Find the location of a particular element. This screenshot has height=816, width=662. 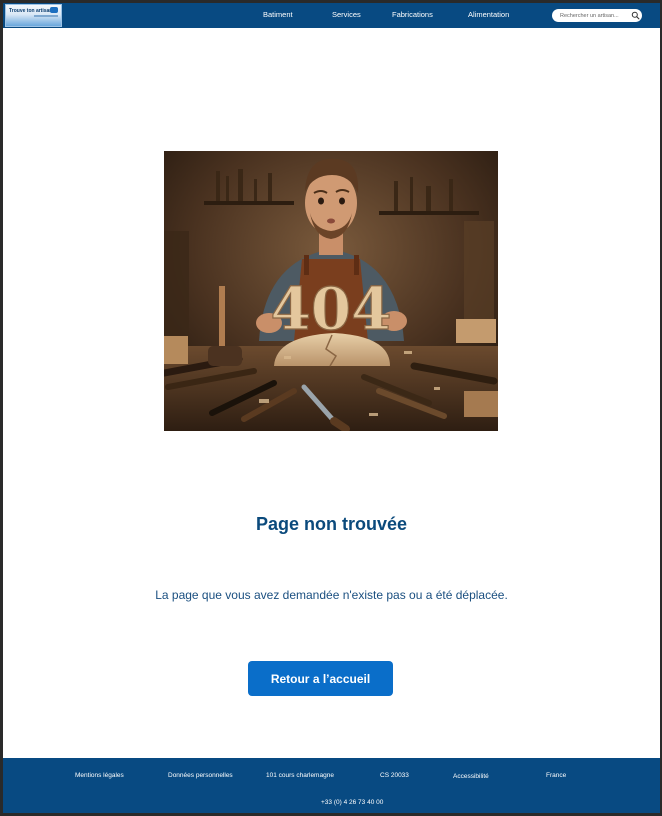

search-input is located at coordinates (594, 15).